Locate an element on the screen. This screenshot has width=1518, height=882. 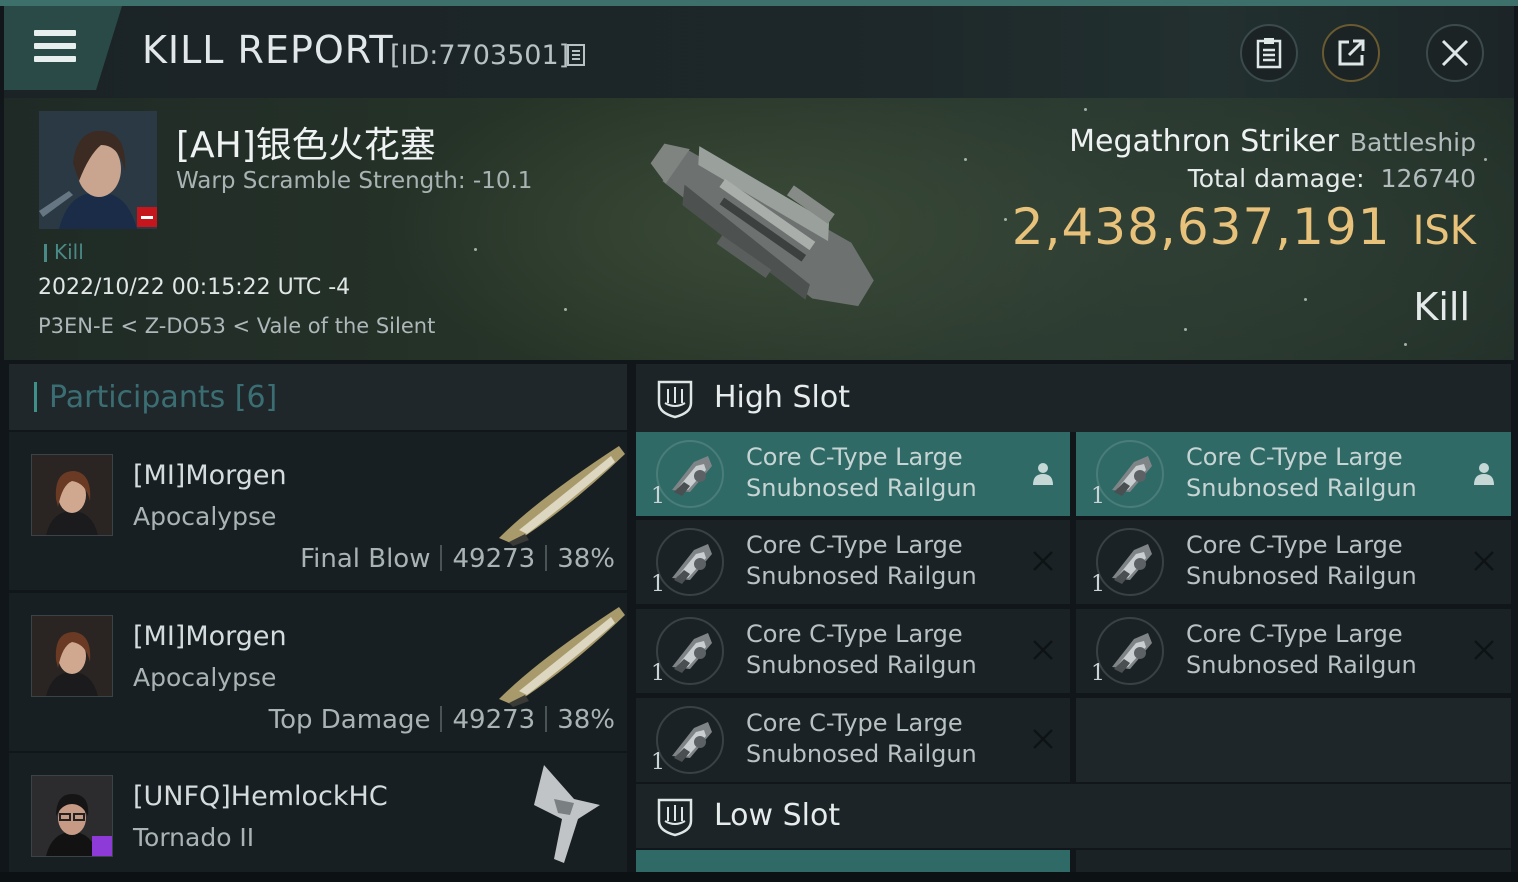
participants-header: Participants [6] is located at coordinates (318, 397).